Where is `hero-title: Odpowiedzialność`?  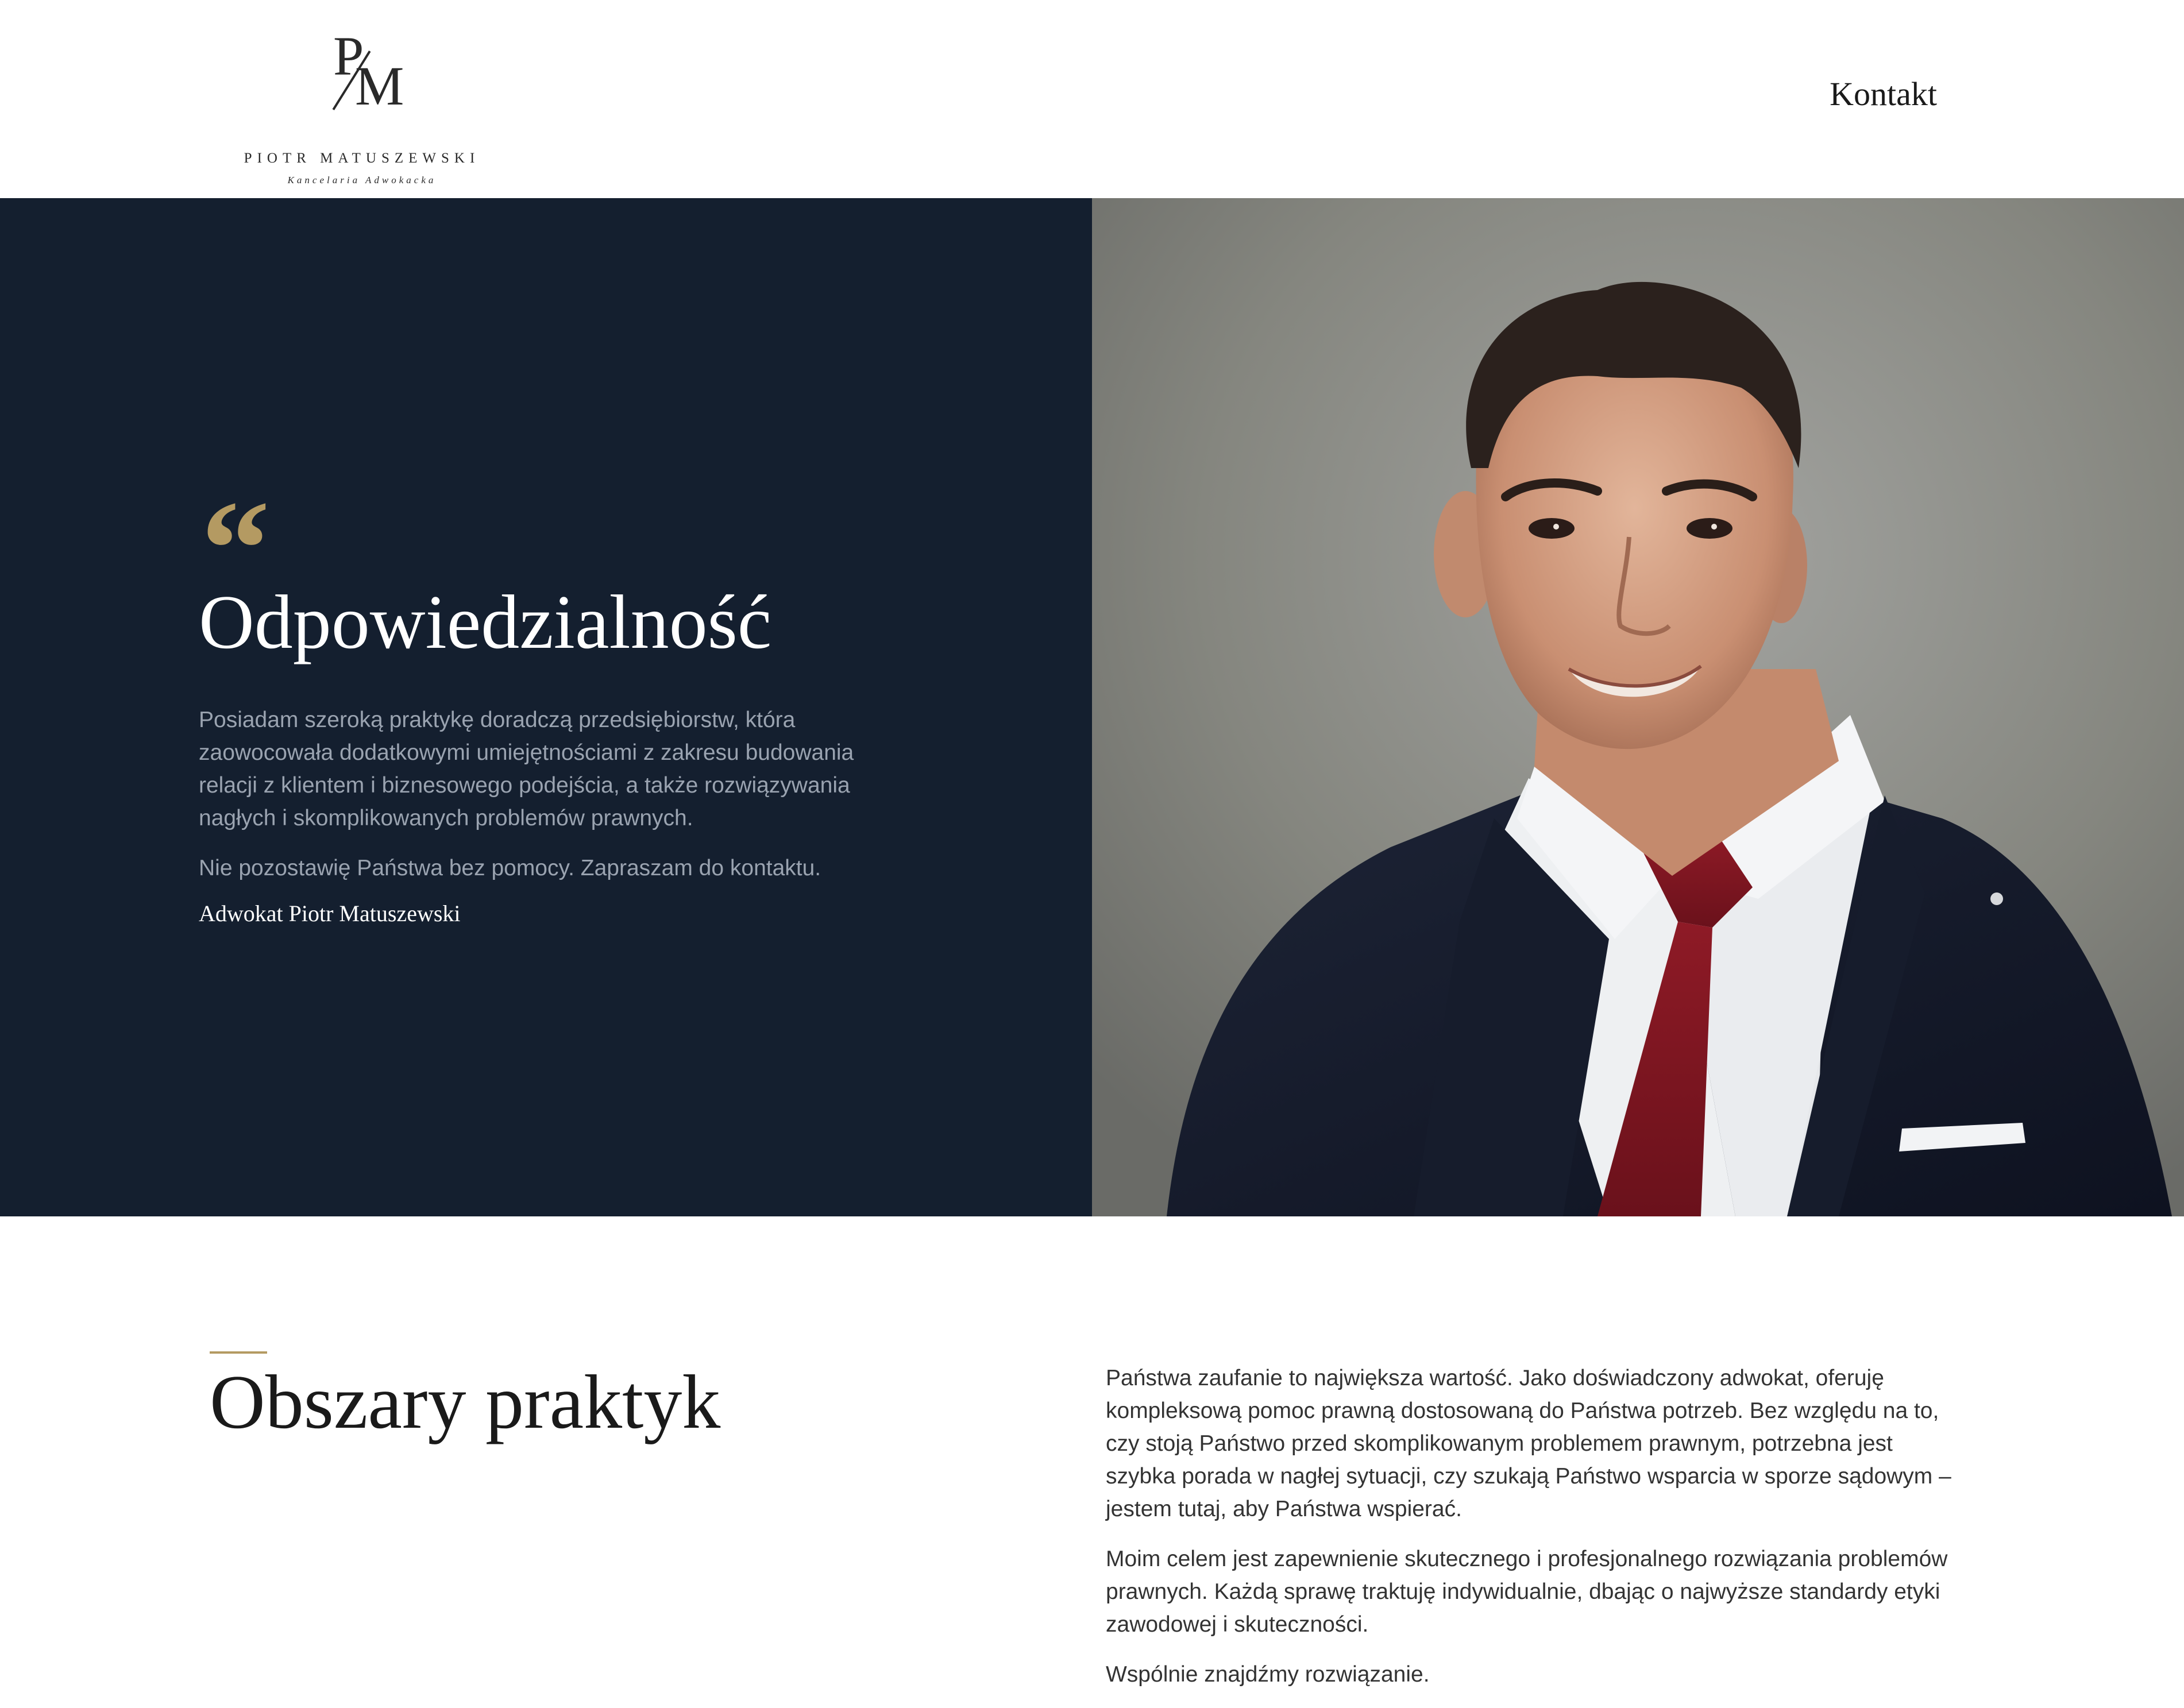 hero-title: Odpowiedzialność is located at coordinates (486, 621).